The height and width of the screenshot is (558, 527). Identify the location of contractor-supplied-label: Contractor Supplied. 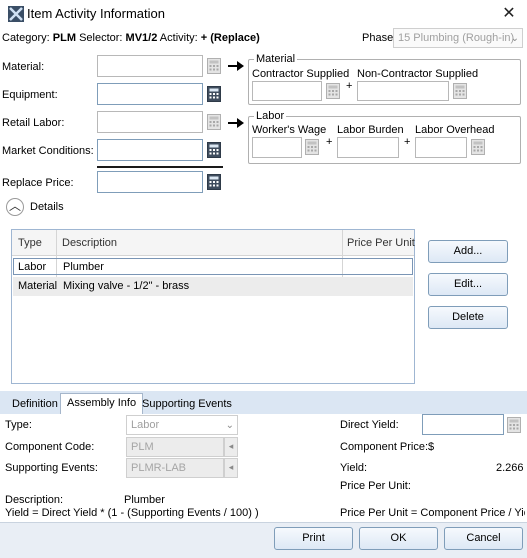
(301, 74).